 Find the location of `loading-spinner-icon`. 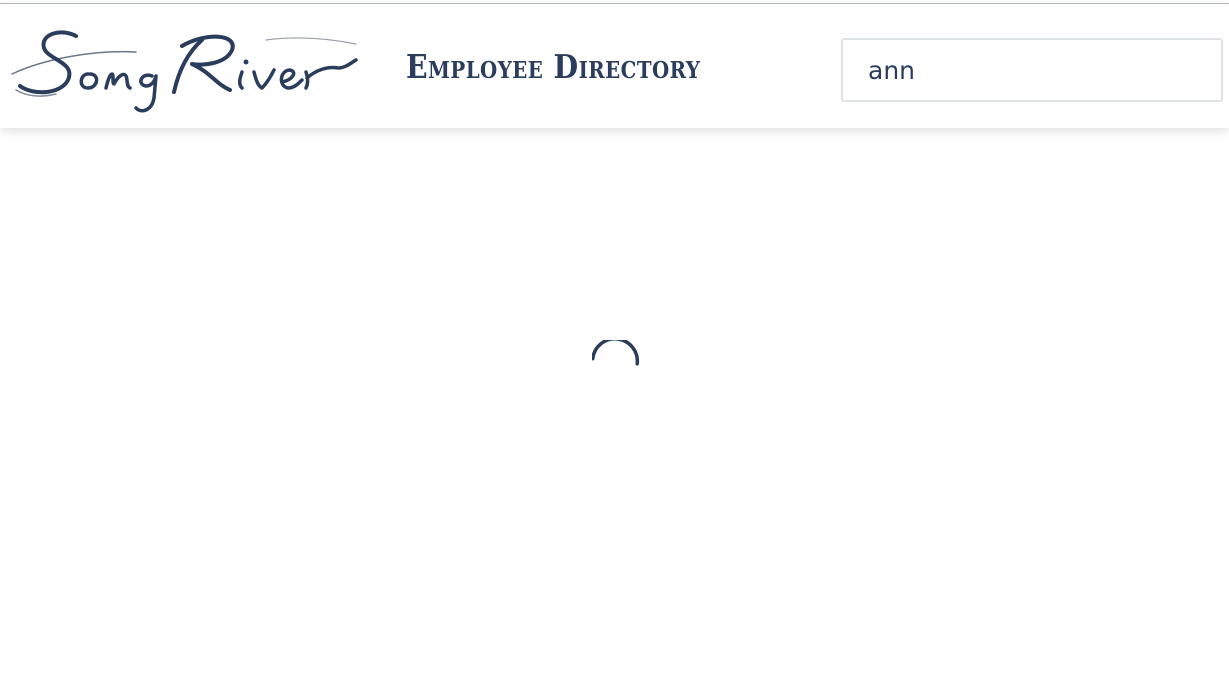

loading-spinner-icon is located at coordinates (615, 362).